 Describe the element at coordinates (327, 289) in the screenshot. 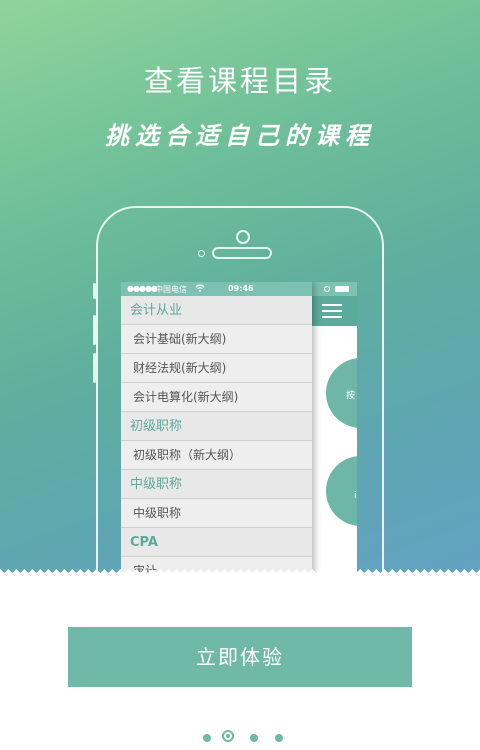

I see `lock-icon` at that location.